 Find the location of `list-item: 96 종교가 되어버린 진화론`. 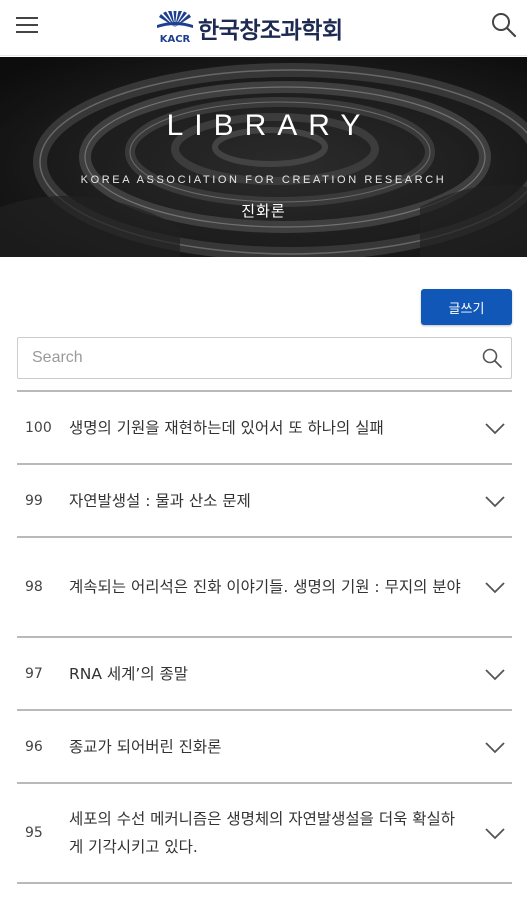

list-item: 96 종교가 되어버린 진화론 is located at coordinates (264, 747).